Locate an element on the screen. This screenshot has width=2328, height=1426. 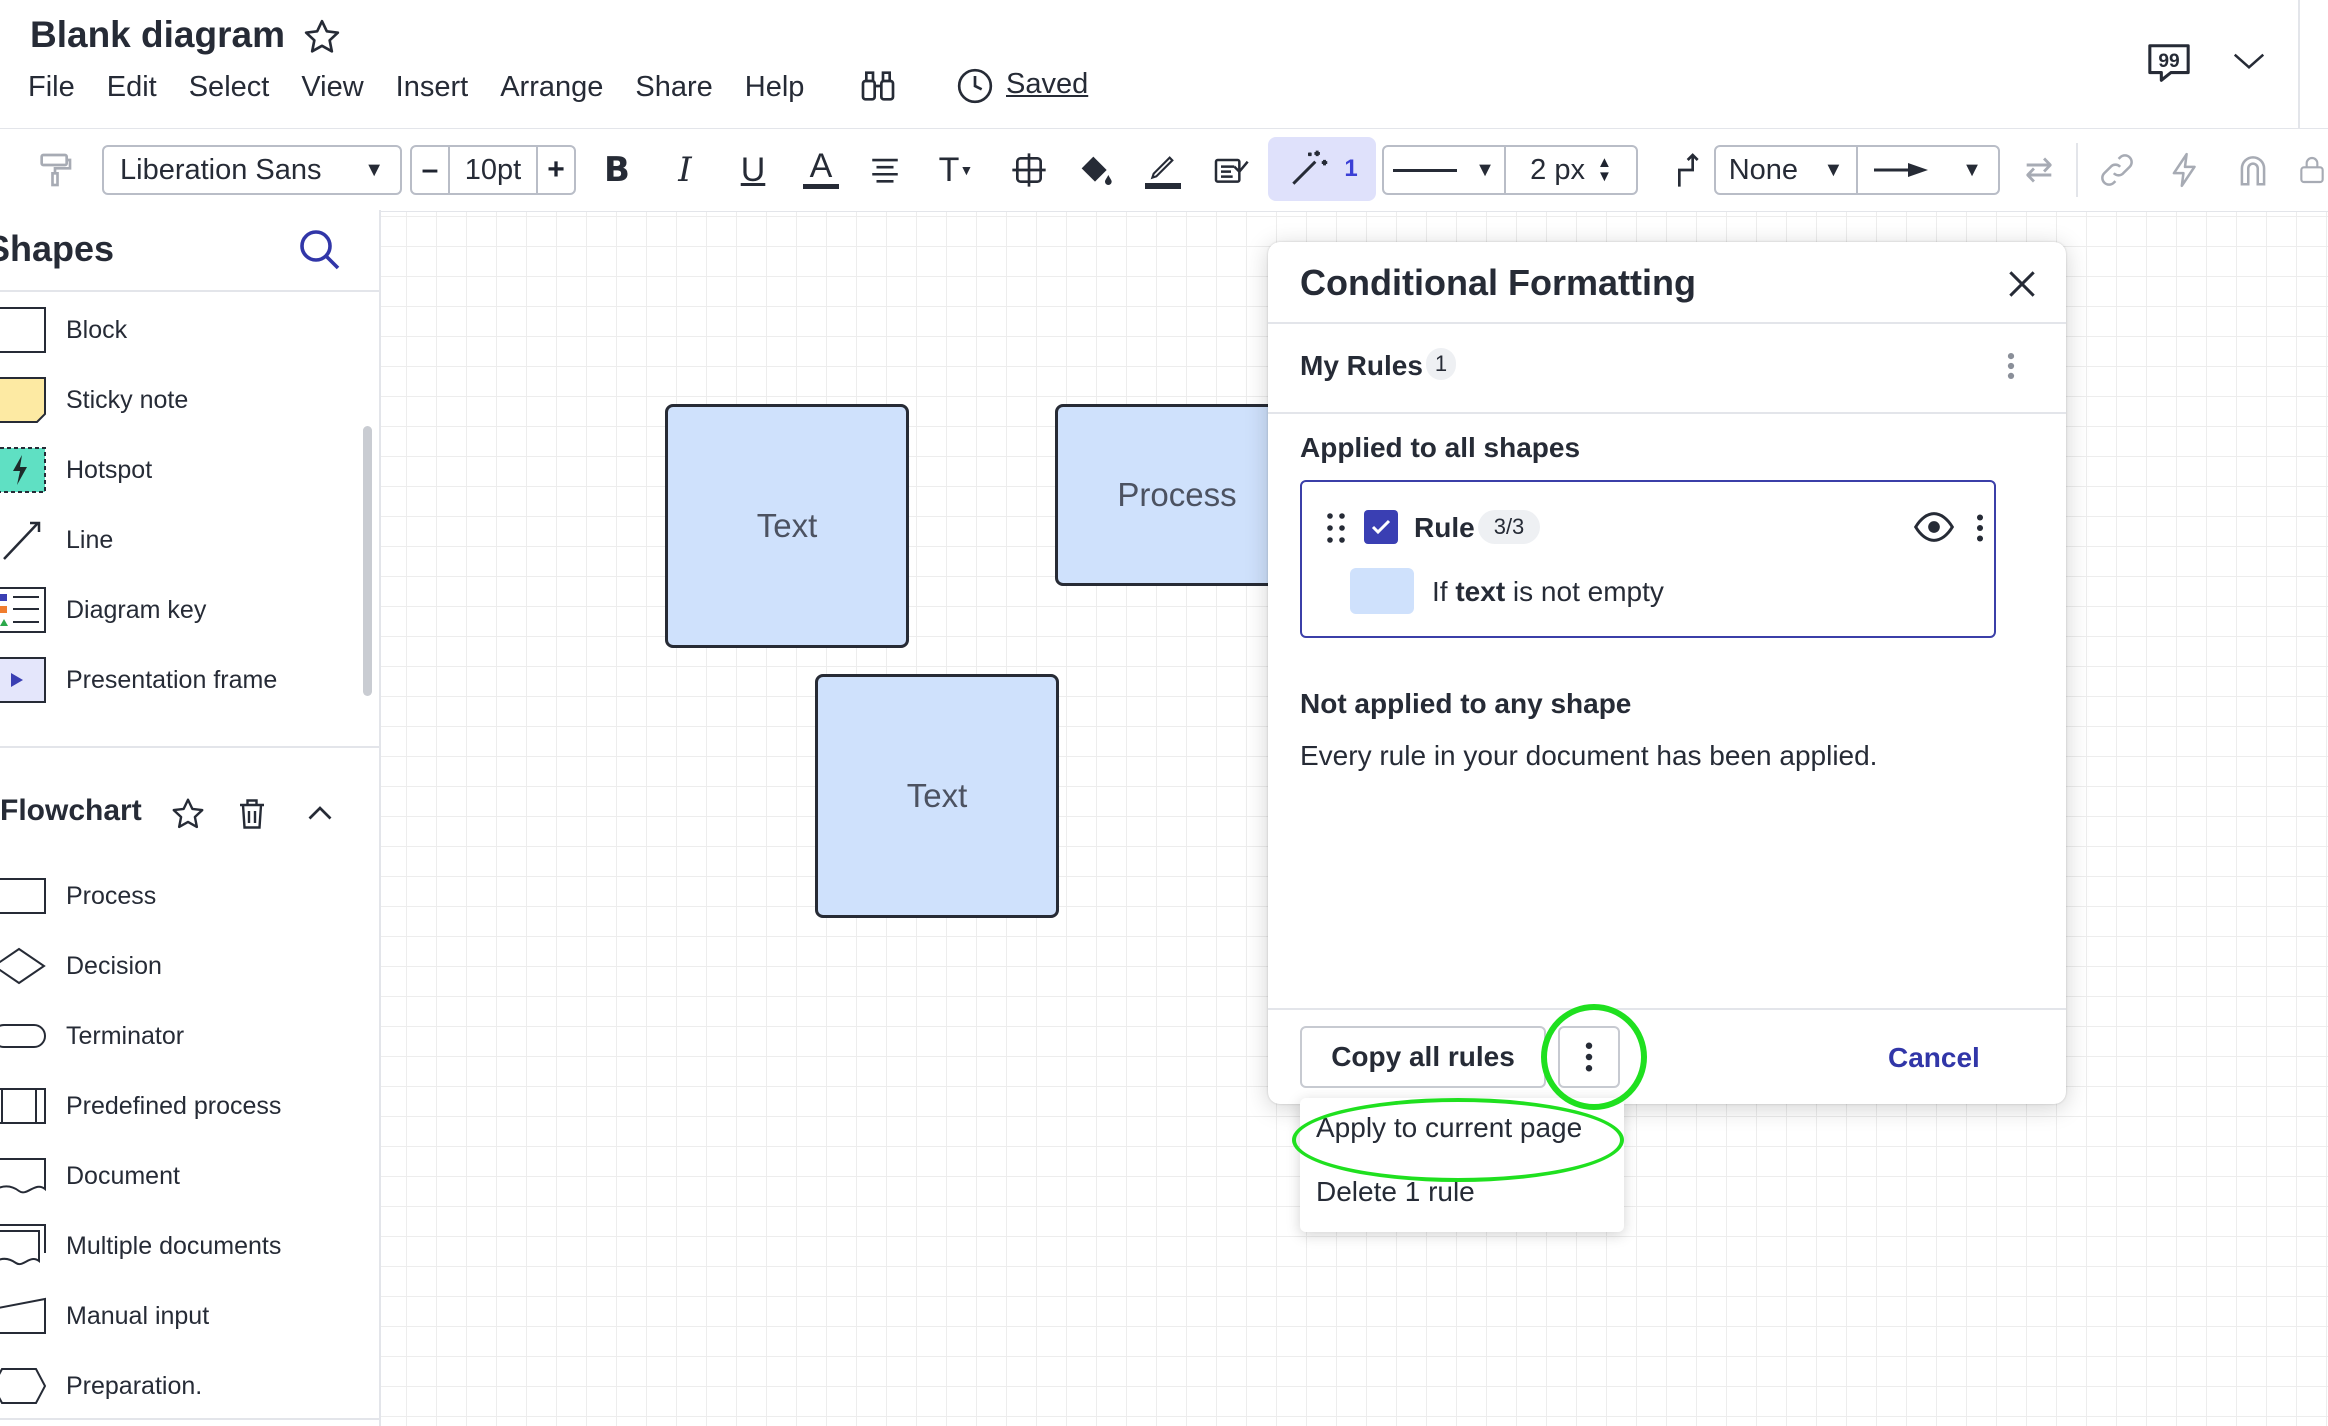
shape-item-manual-input: Manual input is located at coordinates (180, 1316).